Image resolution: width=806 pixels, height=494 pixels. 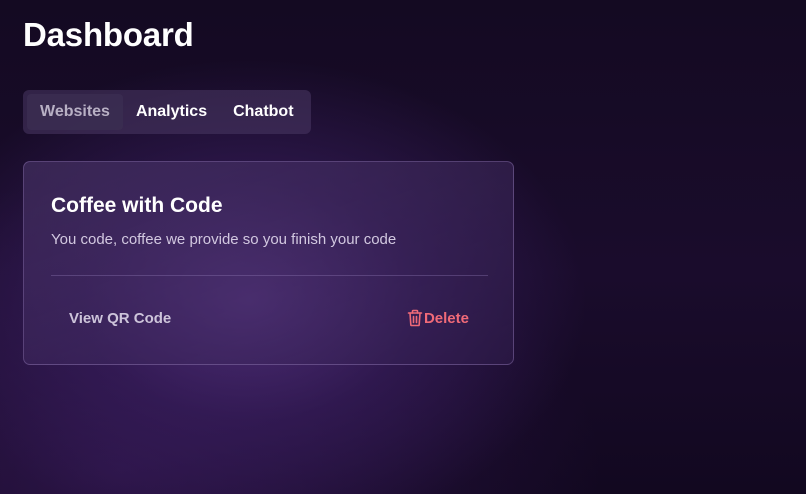 What do you see at coordinates (120, 318) in the screenshot?
I see `view-qr-code-button: View QR Code` at bounding box center [120, 318].